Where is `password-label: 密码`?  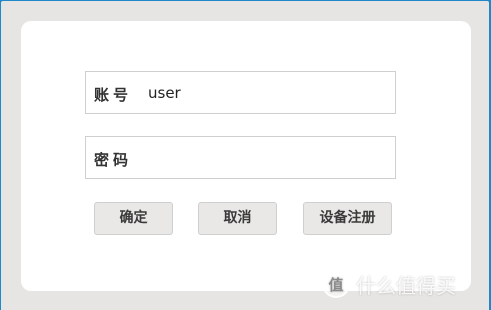
password-label: 密码 is located at coordinates (113, 160).